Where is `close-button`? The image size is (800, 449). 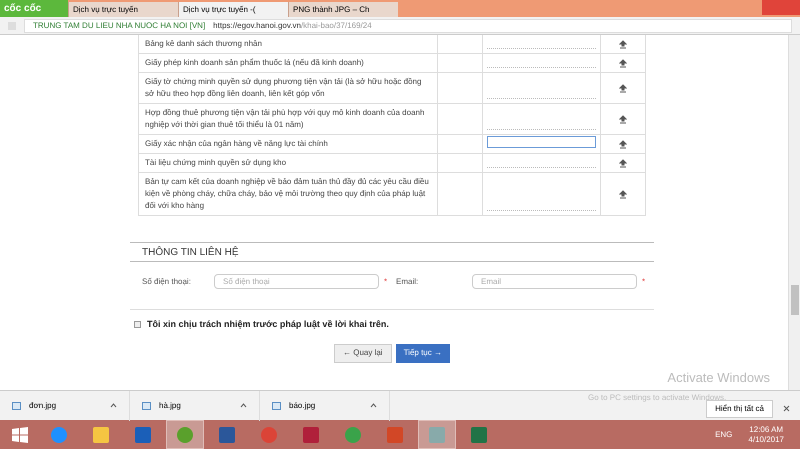
close-button is located at coordinates (781, 7).